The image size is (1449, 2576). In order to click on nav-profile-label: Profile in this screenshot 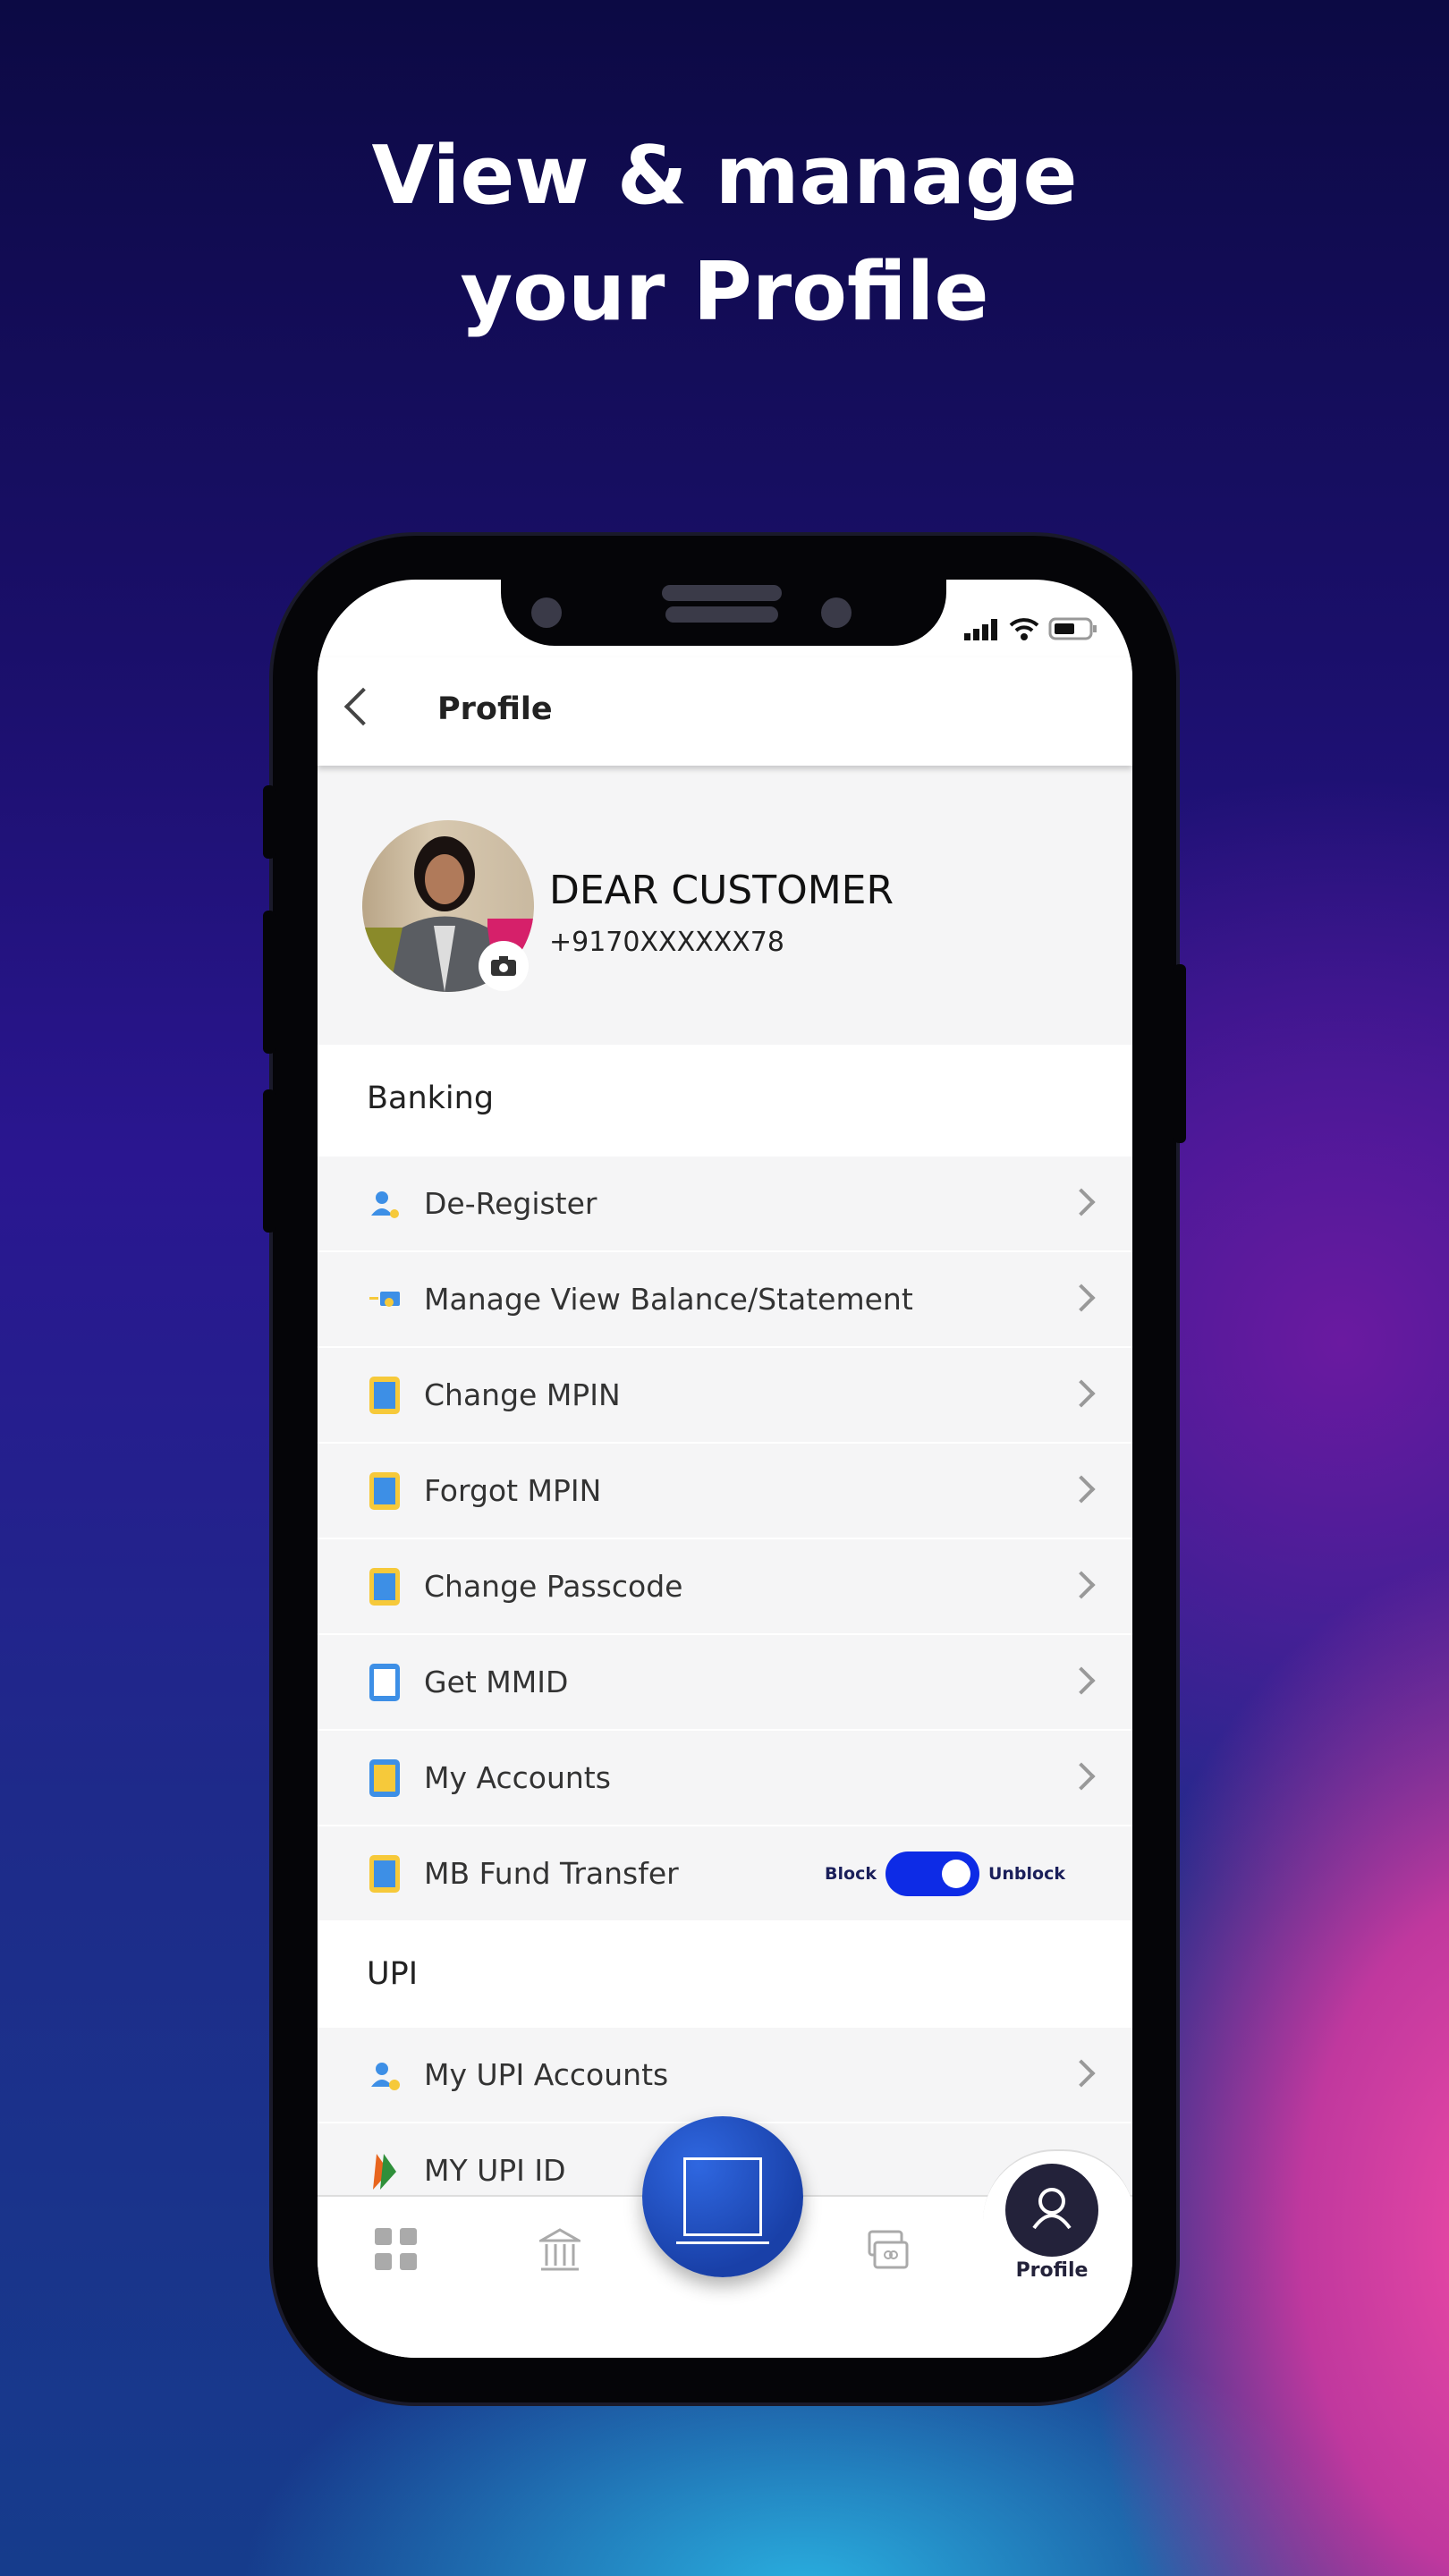, I will do `click(1052, 2270)`.